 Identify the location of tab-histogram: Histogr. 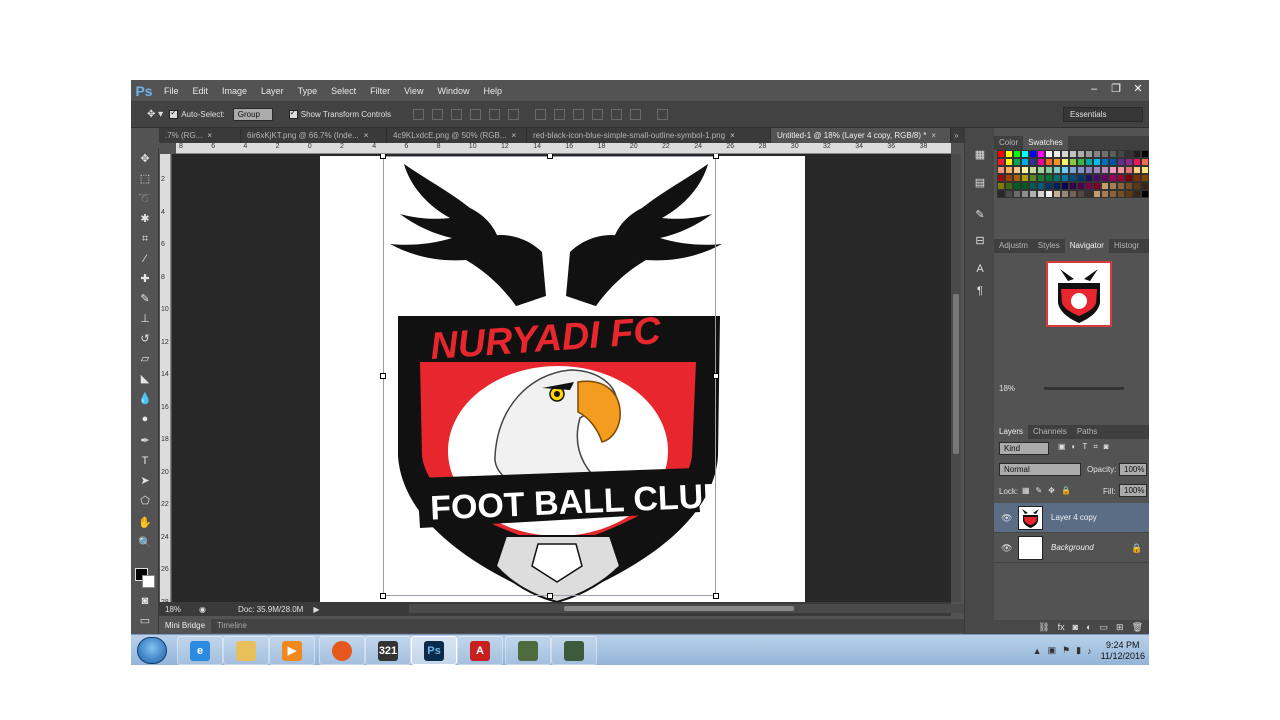
(1126, 246).